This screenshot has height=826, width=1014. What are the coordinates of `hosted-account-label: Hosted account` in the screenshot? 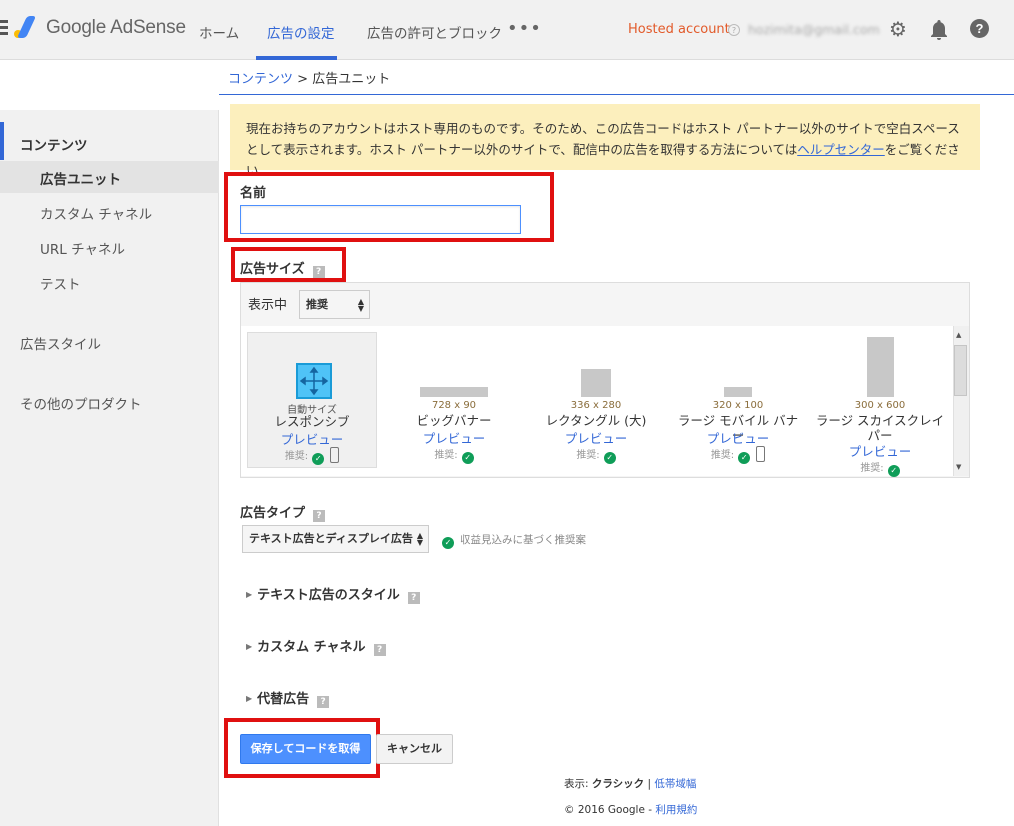 It's located at (679, 29).